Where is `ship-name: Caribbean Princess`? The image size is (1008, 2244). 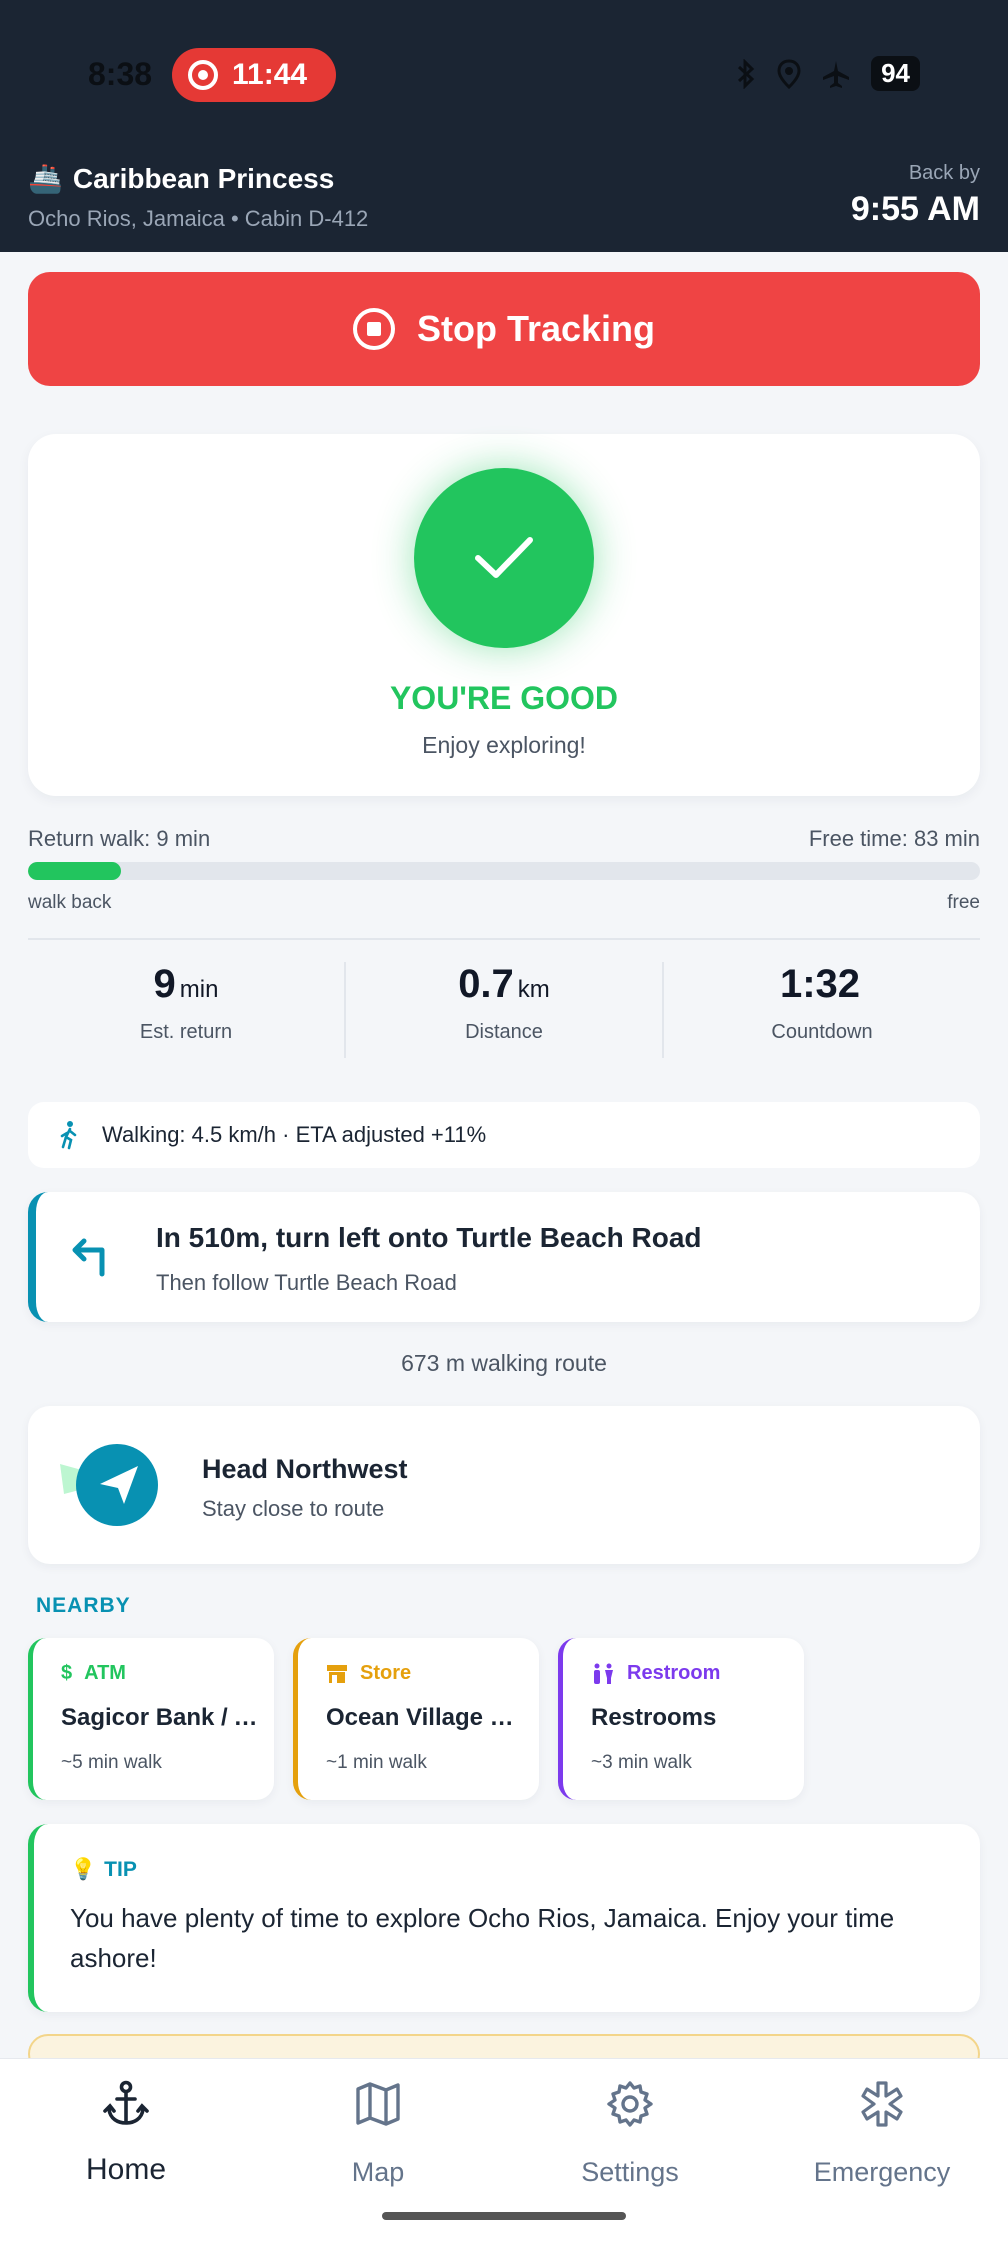
ship-name: Caribbean Princess is located at coordinates (203, 178).